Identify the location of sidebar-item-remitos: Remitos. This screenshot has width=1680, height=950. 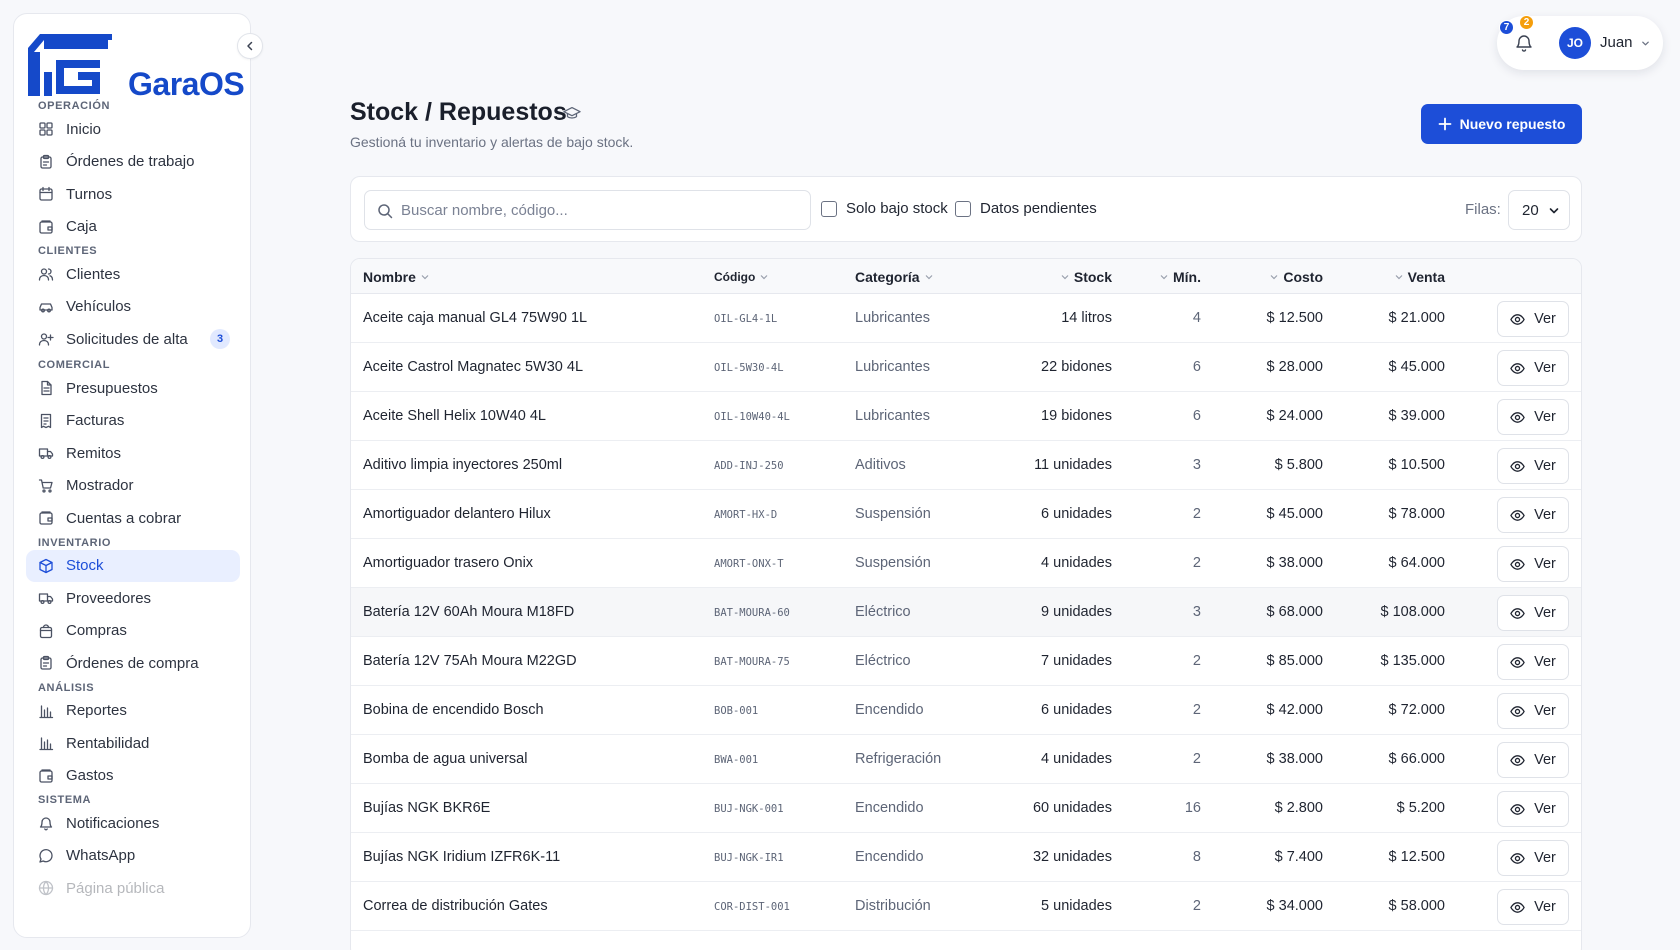
(133, 453).